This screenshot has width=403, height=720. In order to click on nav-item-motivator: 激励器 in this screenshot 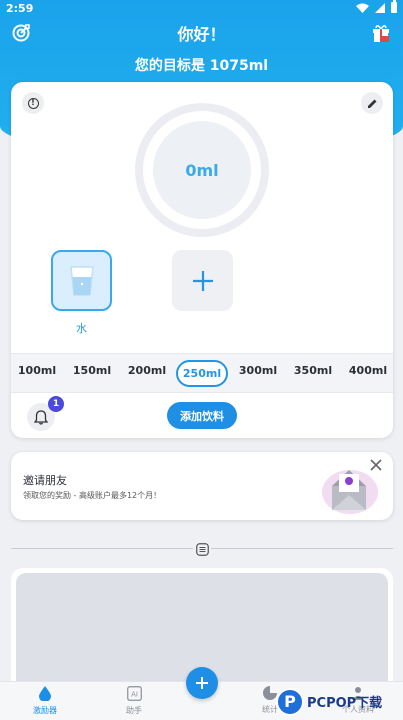, I will do `click(45, 701)`.